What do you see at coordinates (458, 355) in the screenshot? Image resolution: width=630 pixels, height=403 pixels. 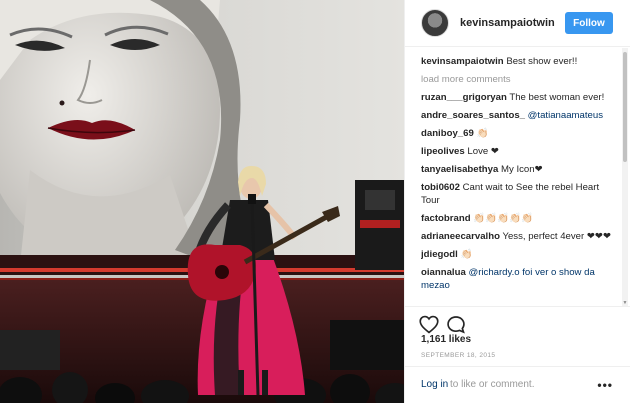 I see `post-date: SEPTEMBER 18, 2015` at bounding box center [458, 355].